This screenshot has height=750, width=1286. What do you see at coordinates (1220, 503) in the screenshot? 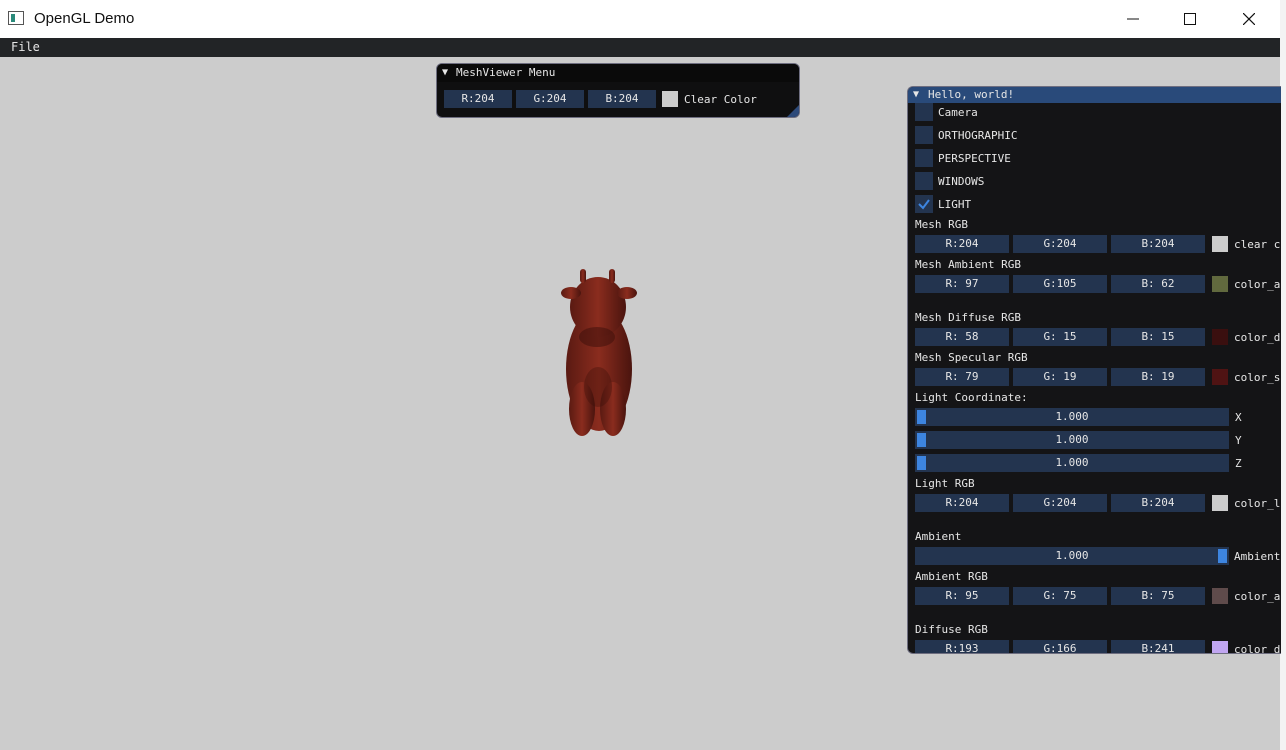
I see `light-rgb-swatch` at bounding box center [1220, 503].